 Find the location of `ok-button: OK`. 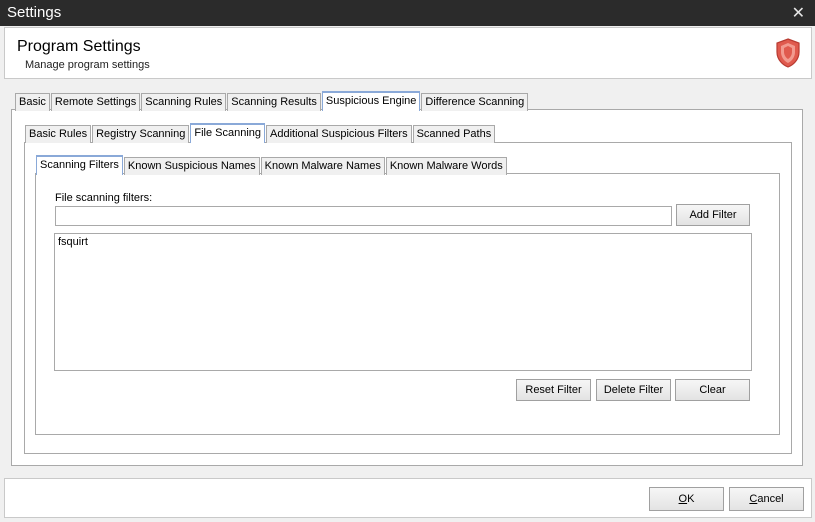

ok-button: OK is located at coordinates (686, 499).